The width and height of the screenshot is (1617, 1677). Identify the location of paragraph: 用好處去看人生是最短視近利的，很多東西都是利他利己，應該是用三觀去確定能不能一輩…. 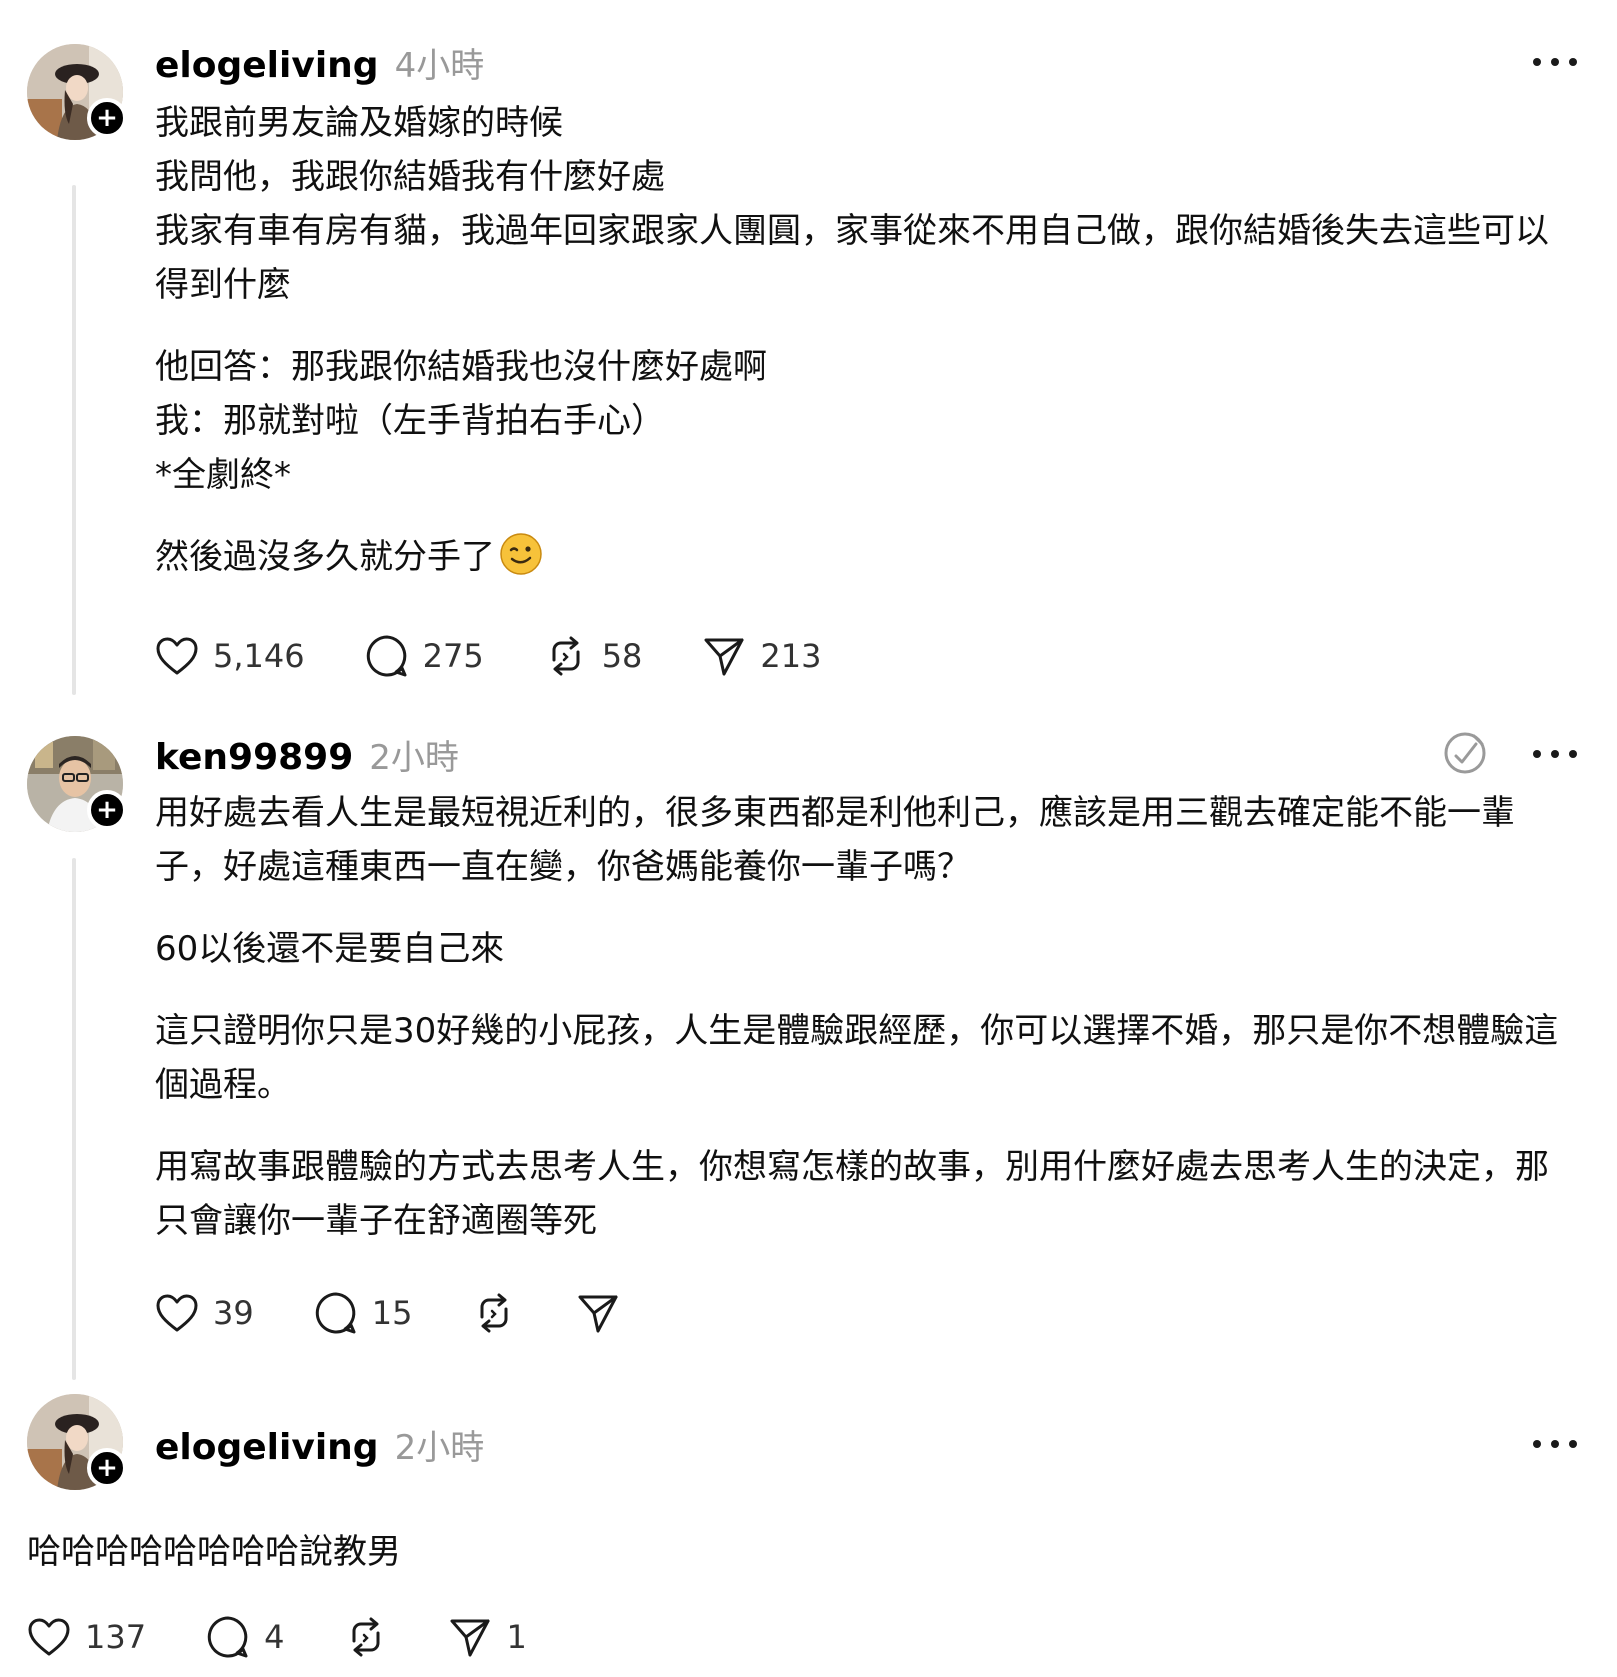
(835, 840).